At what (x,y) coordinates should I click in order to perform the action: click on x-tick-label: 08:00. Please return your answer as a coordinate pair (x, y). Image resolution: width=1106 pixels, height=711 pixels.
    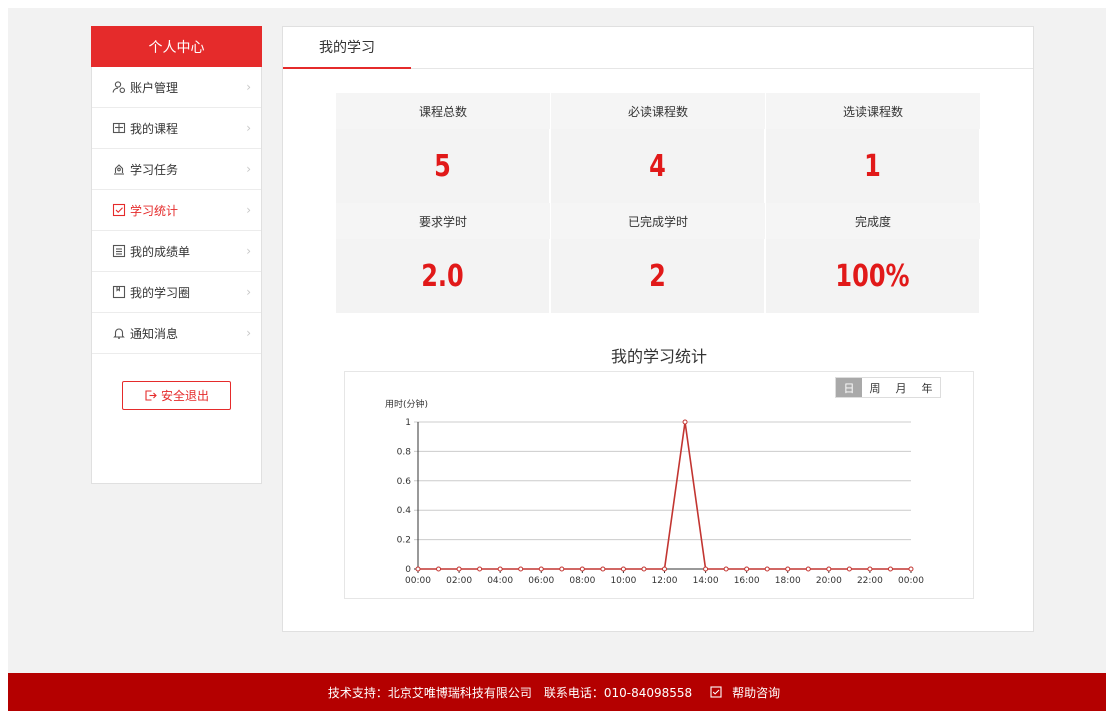
    Looking at the image, I should click on (582, 581).